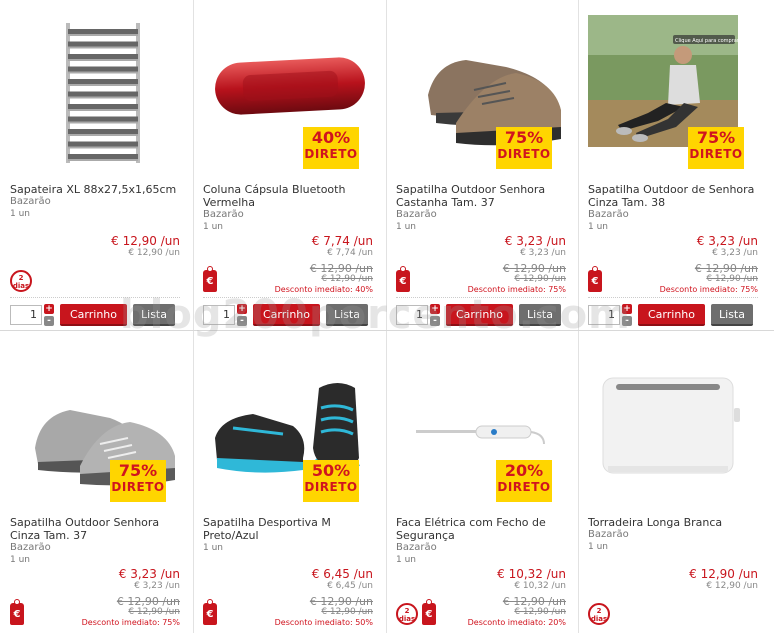  What do you see at coordinates (516, 622) in the screenshot?
I see `discount-text: Desconto imediato: 20%` at bounding box center [516, 622].